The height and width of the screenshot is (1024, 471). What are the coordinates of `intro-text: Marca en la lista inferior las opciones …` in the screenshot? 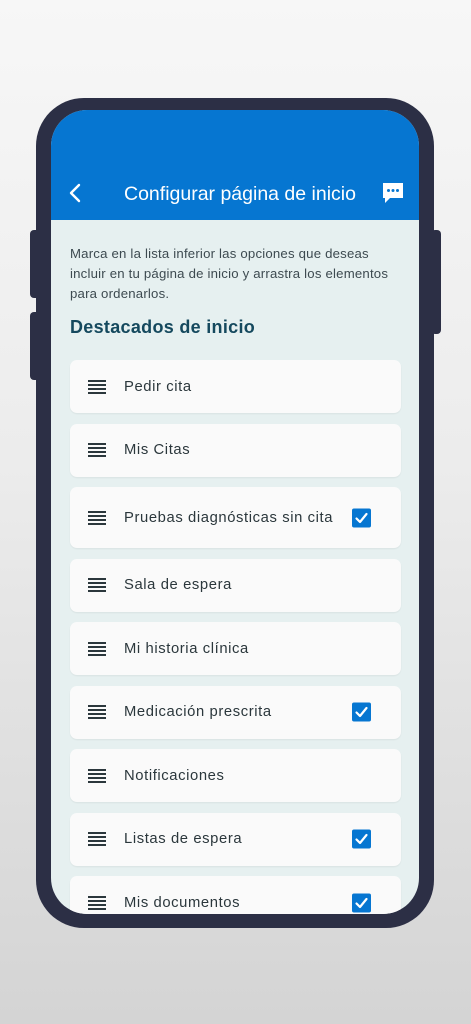 It's located at (229, 273).